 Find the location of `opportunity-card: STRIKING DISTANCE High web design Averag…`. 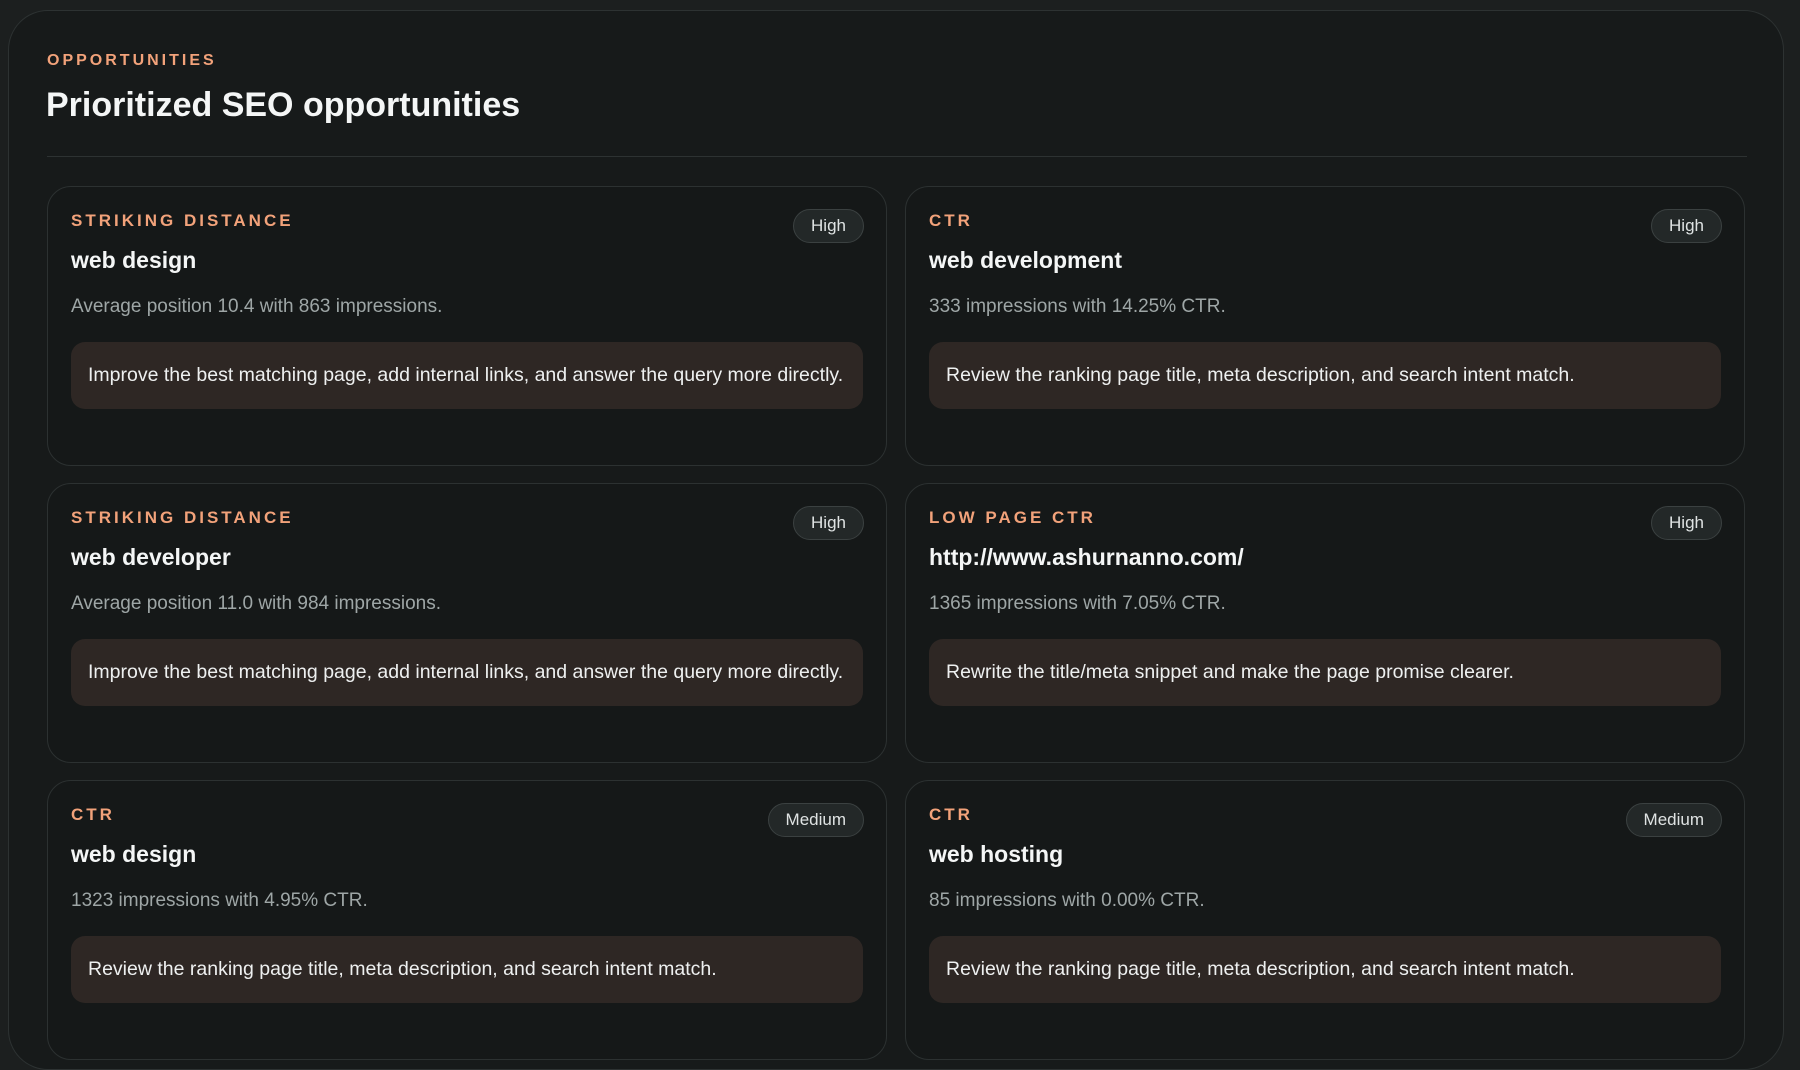

opportunity-card: STRIKING DISTANCE High web design Averag… is located at coordinates (467, 326).